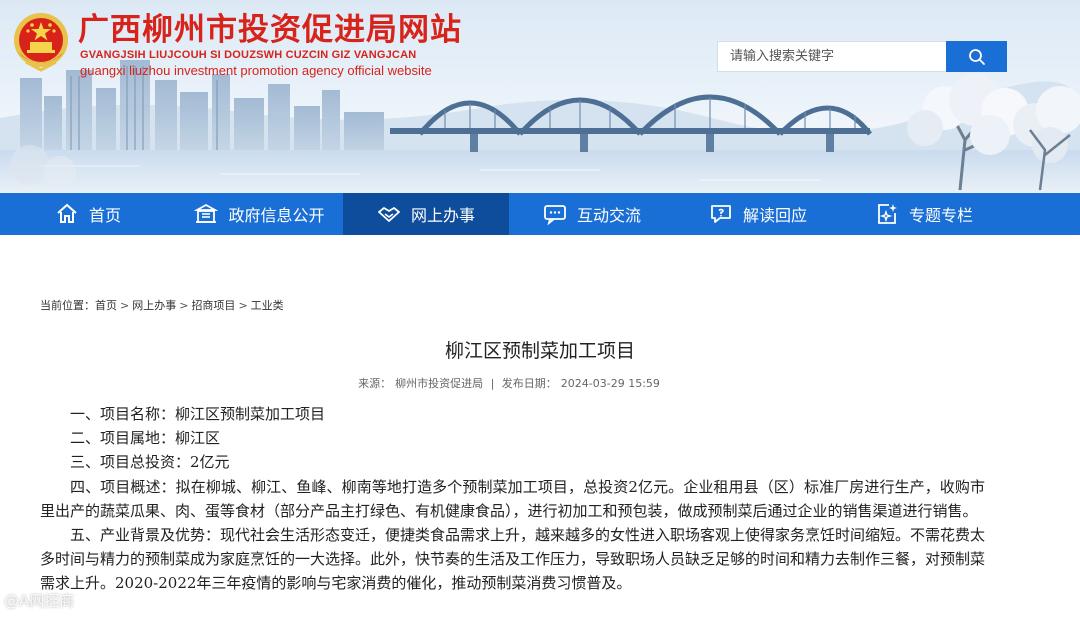 This screenshot has height=625, width=1080. I want to click on building-icon, so click(206, 214).